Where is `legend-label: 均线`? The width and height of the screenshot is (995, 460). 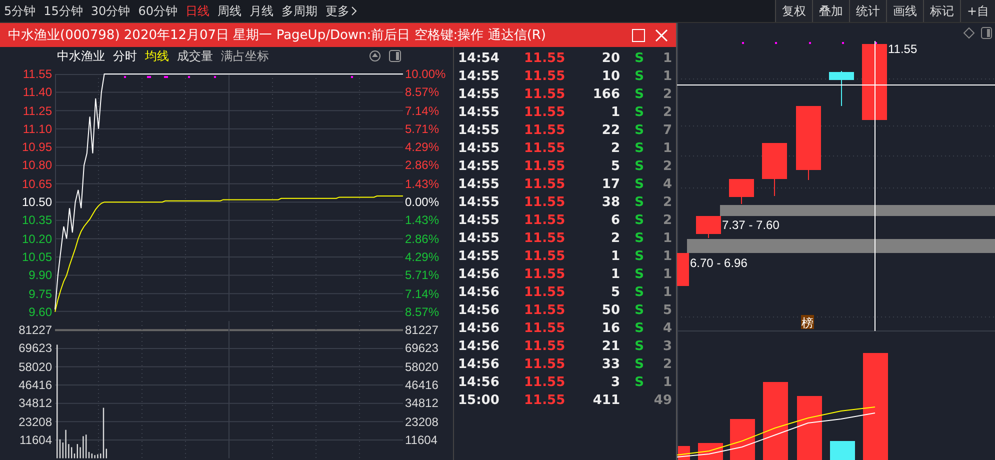
legend-label: 均线 is located at coordinates (157, 56).